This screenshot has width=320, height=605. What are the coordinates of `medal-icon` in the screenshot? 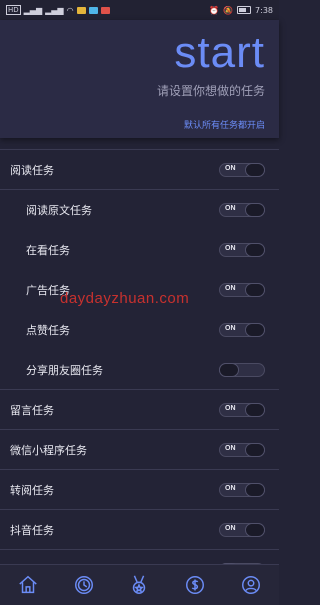 It's located at (139, 584).